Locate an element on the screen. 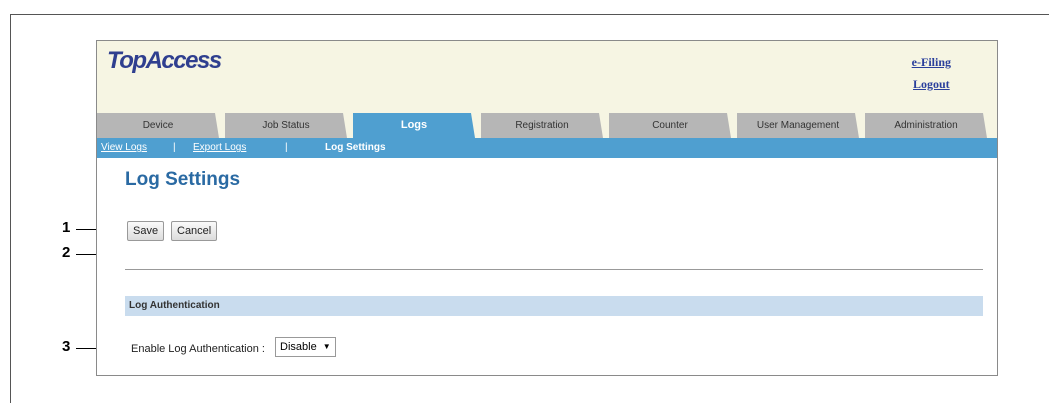 The image size is (1049, 403). enable-log-authentication-label: Enable Log Authentication : is located at coordinates (198, 349).